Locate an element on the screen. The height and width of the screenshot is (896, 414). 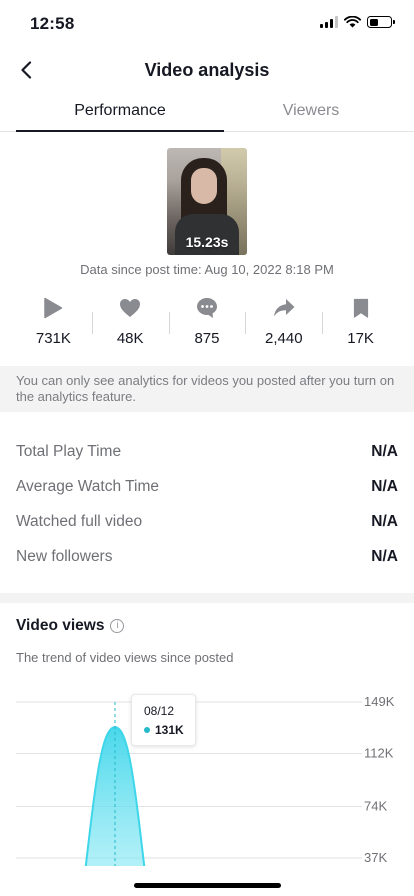
stat-value: 17K is located at coordinates (360, 338).